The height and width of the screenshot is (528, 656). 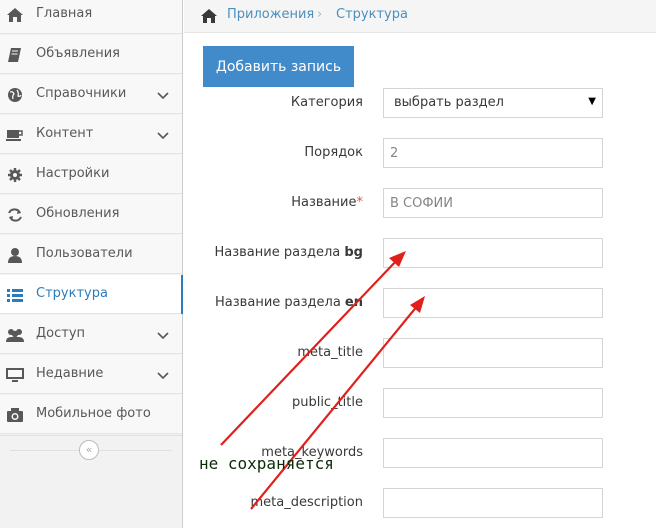 I want to click on sidebar-item-label: Структура, so click(x=72, y=293).